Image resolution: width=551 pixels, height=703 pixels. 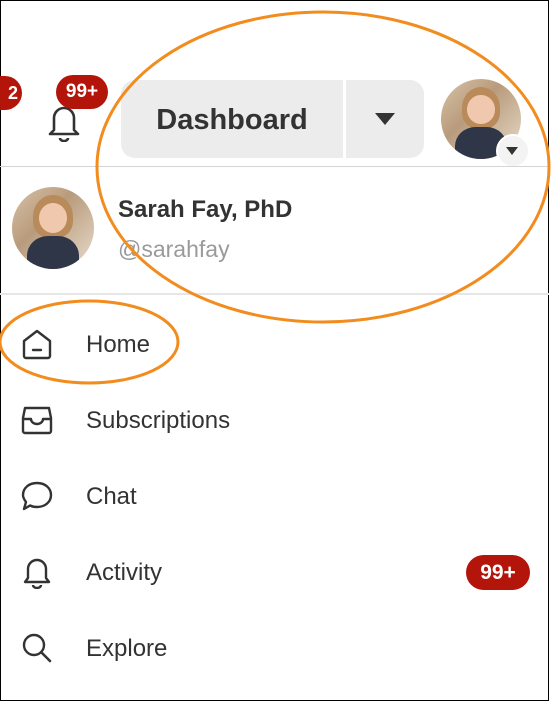 I want to click on menu-label-activity: Activity, so click(x=124, y=572).